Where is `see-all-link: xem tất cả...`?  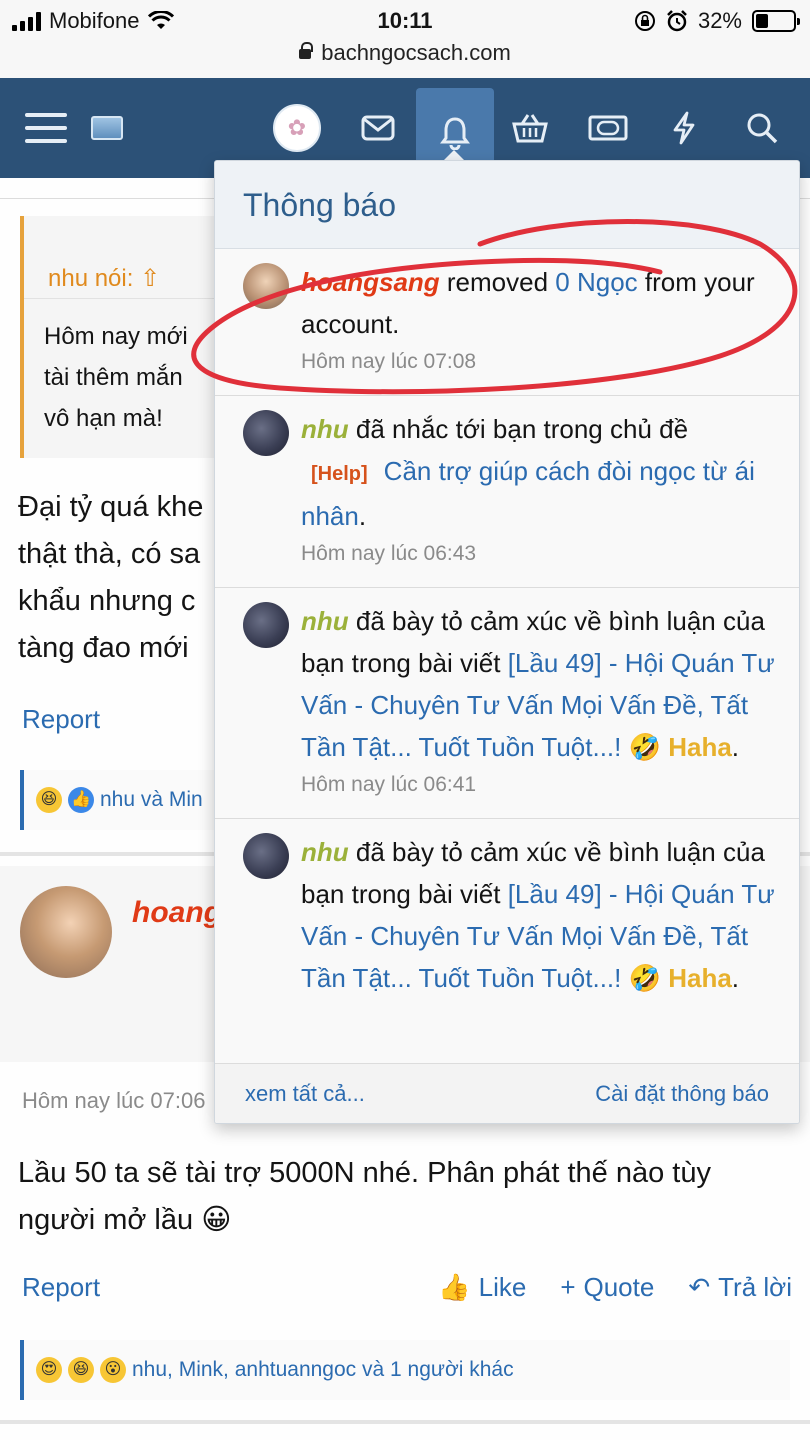 see-all-link: xem tất cả... is located at coordinates (305, 1094).